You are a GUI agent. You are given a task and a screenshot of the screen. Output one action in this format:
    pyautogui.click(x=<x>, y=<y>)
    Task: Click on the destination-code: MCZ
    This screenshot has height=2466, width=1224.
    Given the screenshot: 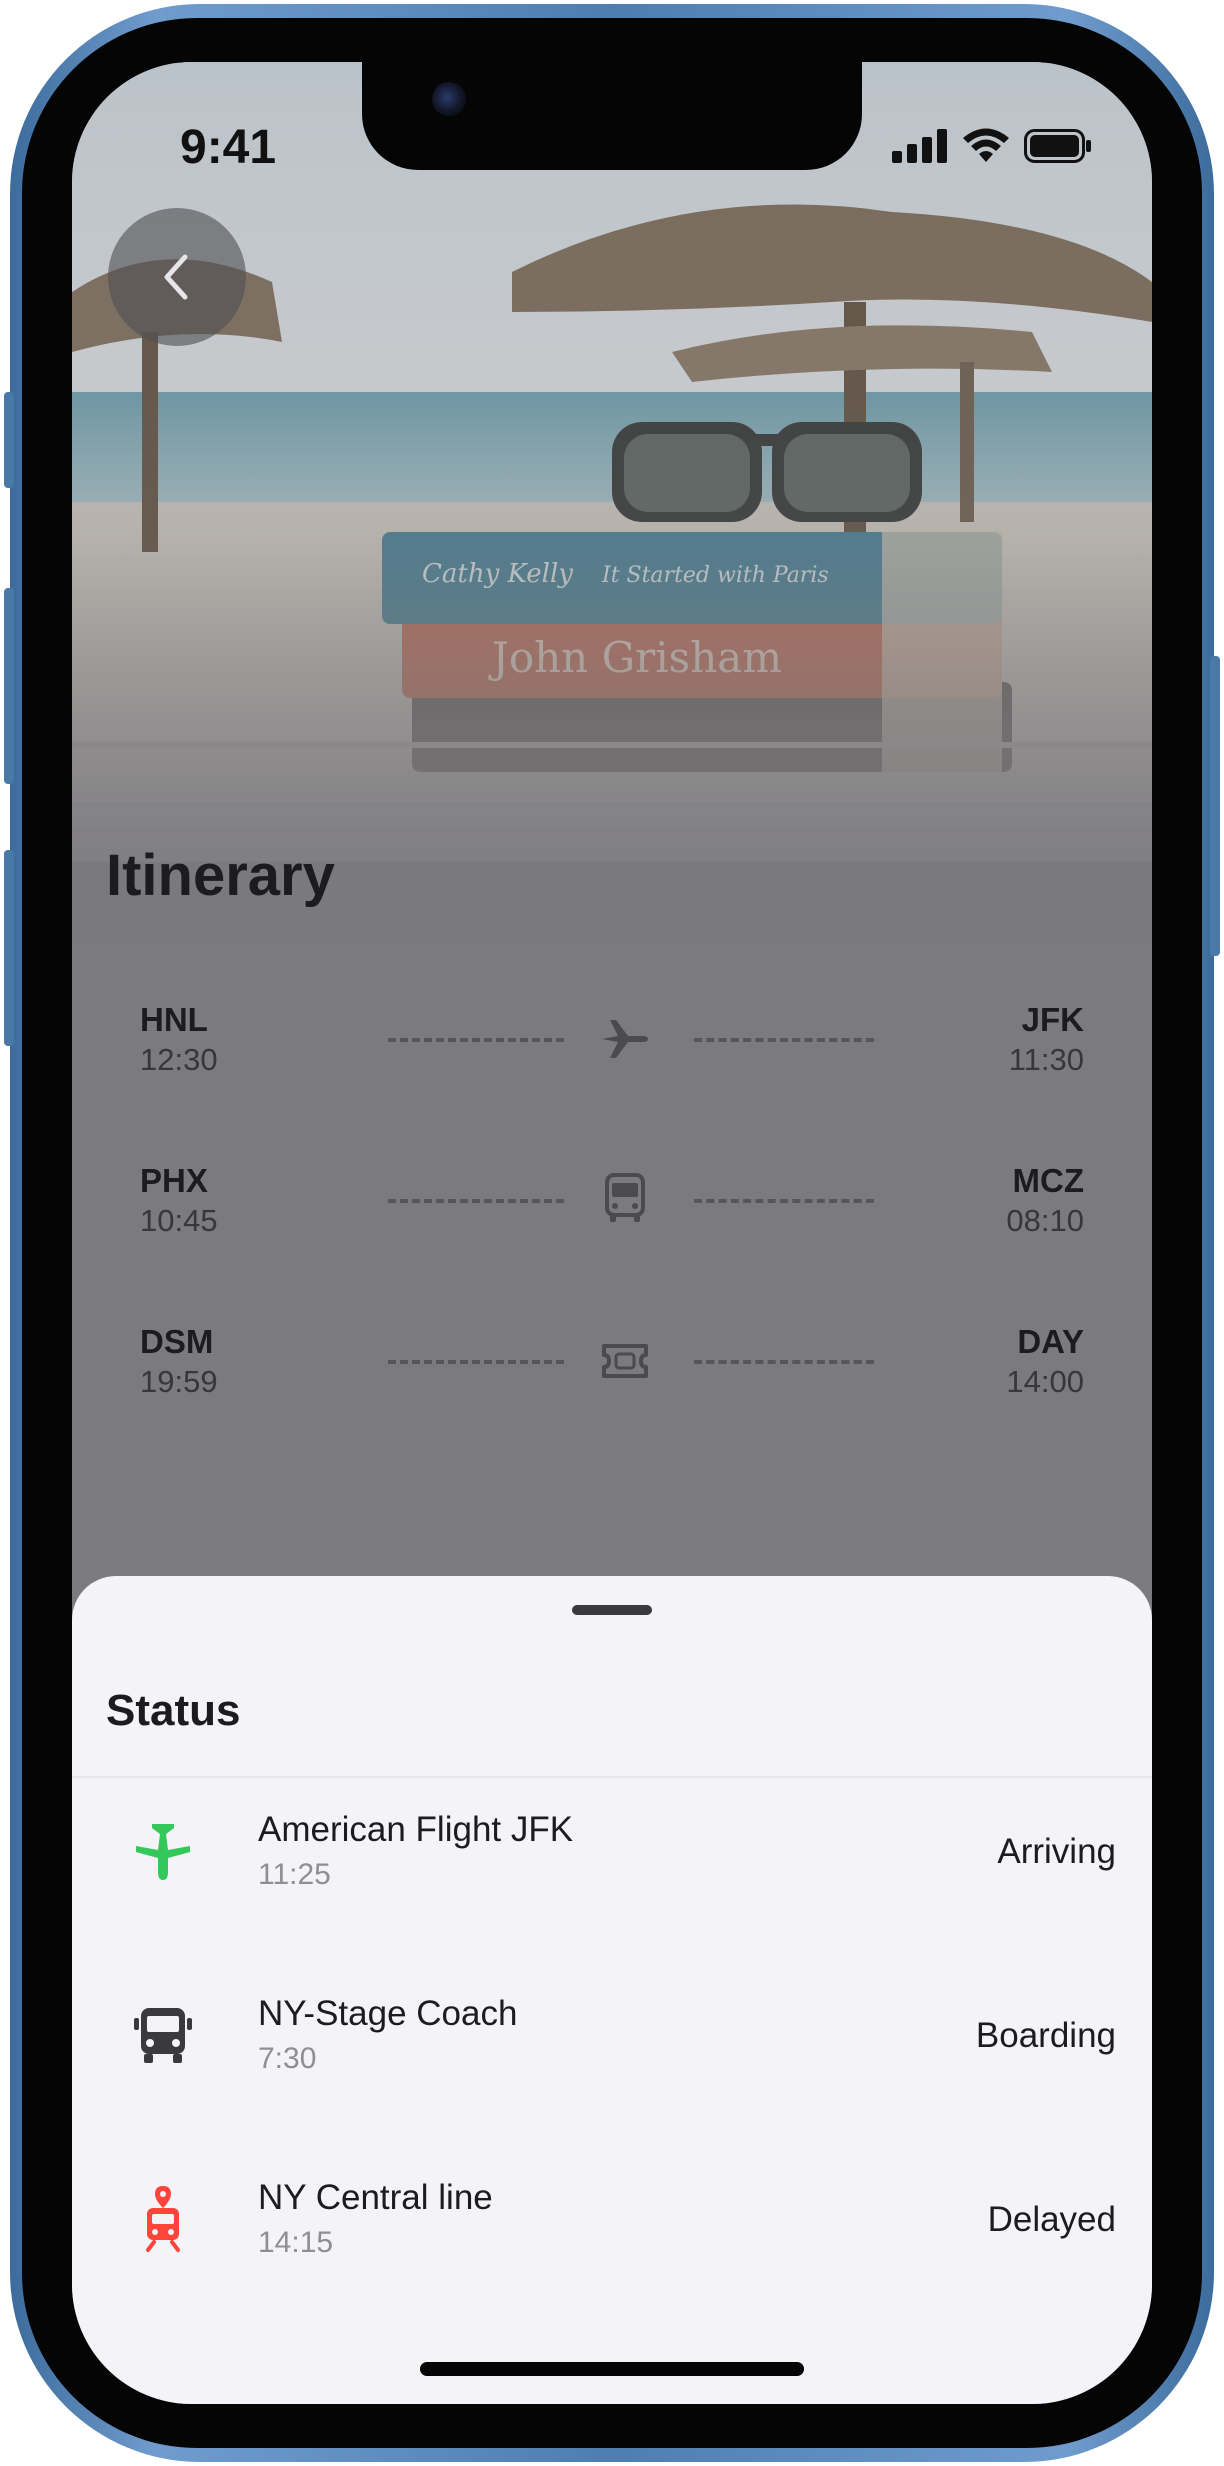 What is the action you would take?
    pyautogui.click(x=1048, y=1180)
    